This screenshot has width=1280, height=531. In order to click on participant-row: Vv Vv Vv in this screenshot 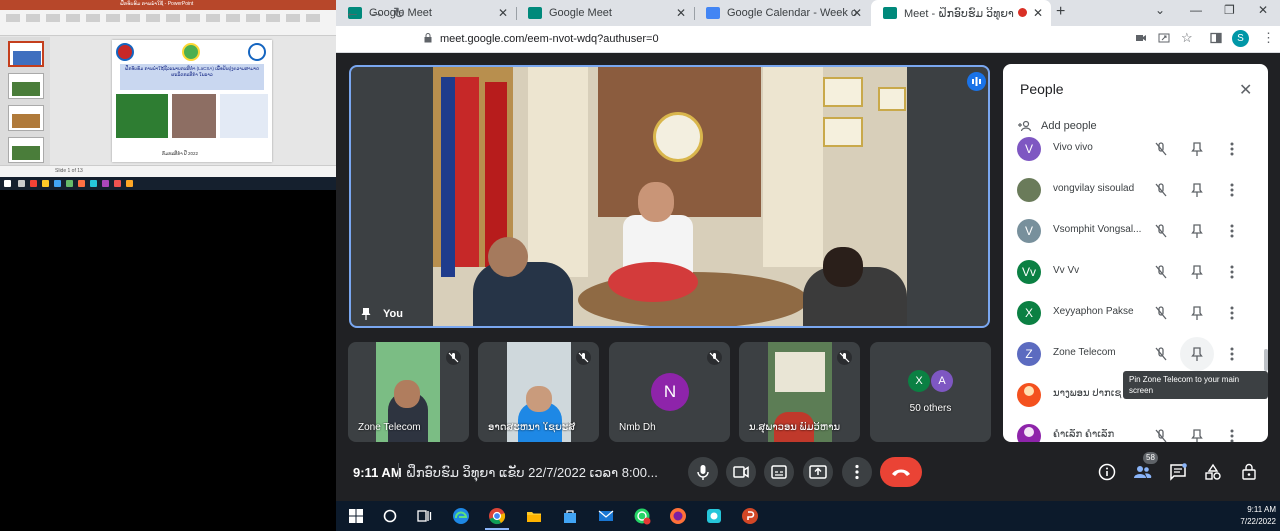, I will do `click(1135, 271)`.